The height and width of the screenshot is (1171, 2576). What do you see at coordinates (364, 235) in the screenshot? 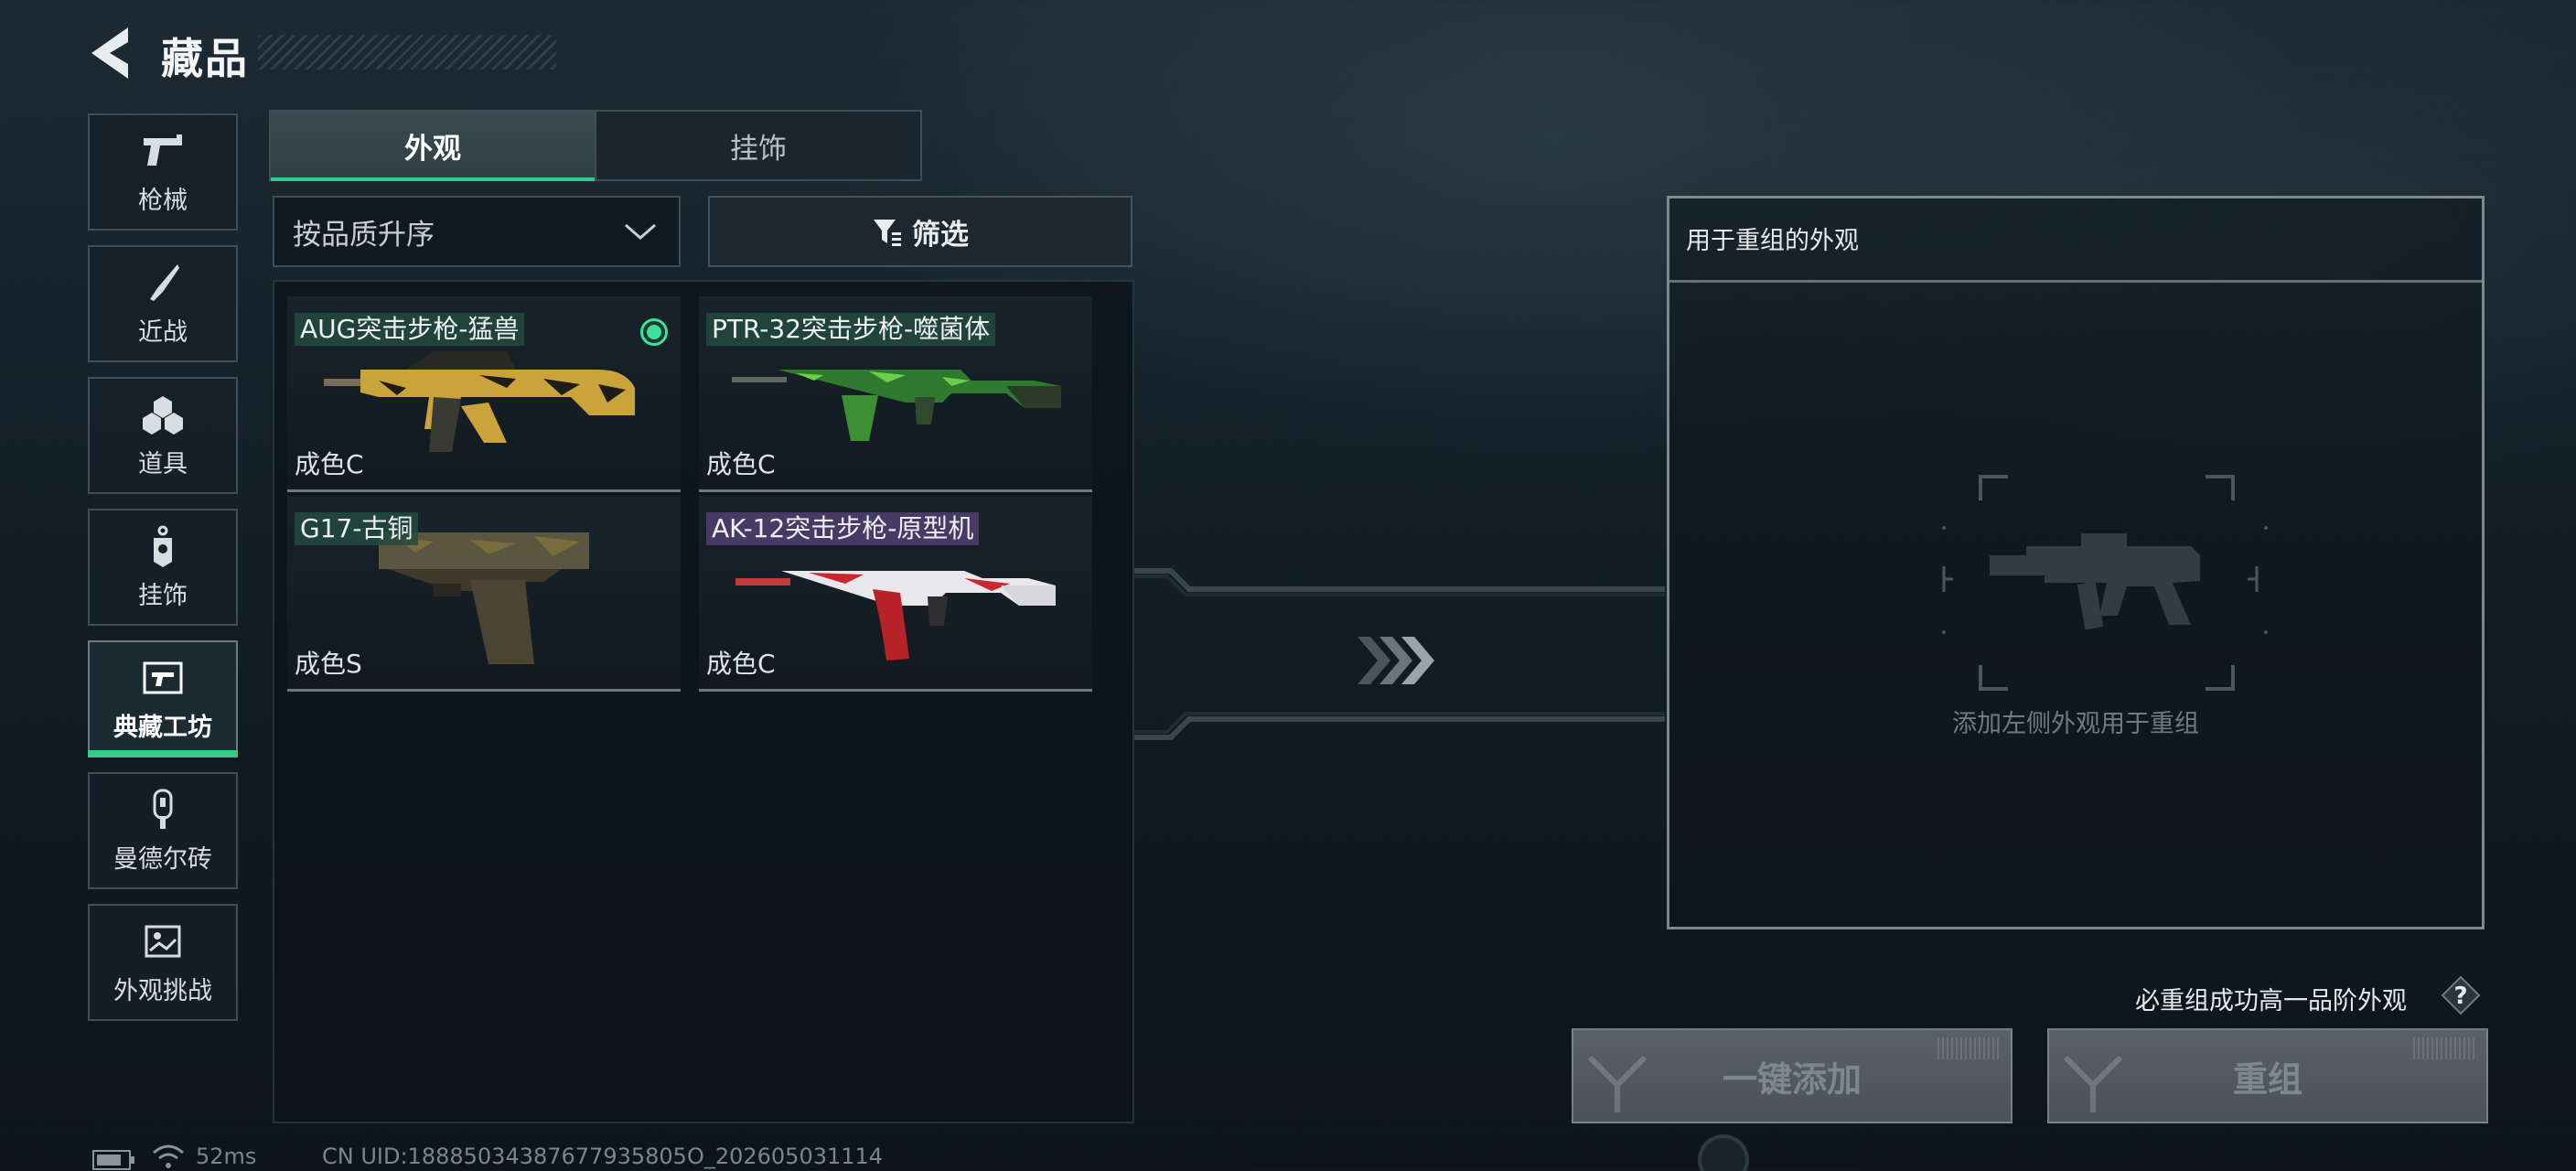
I see `sort-value: 按品质升序` at bounding box center [364, 235].